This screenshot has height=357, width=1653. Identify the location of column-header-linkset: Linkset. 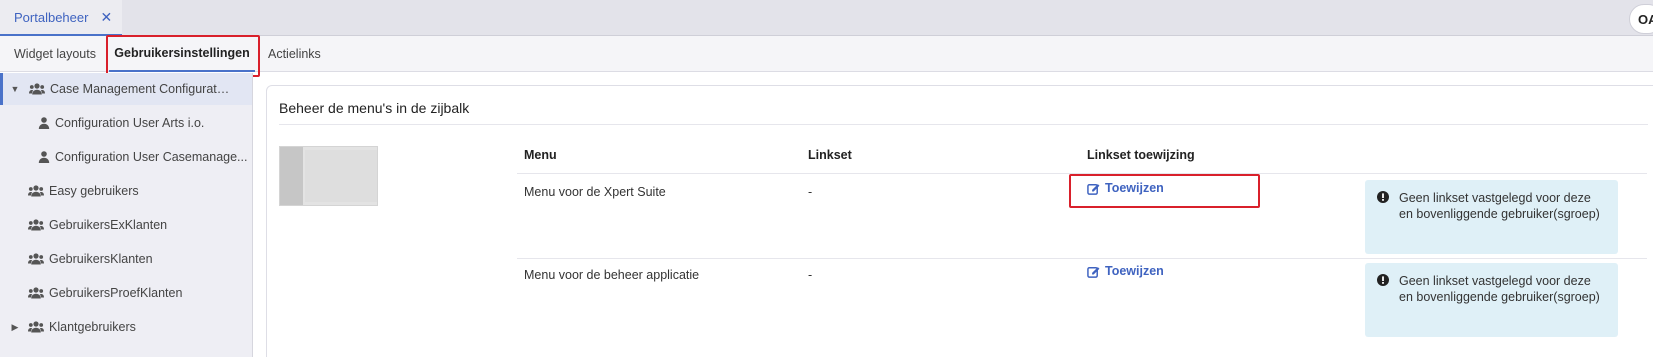
(830, 155).